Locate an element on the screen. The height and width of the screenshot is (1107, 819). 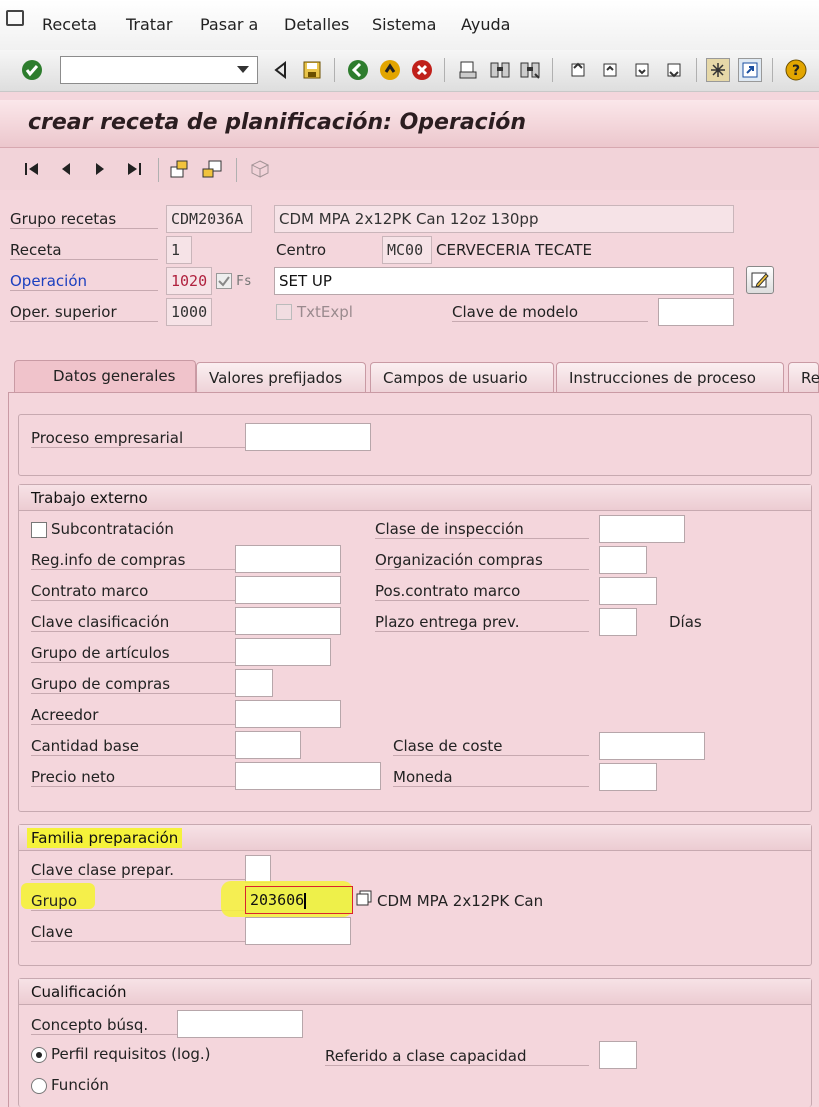
hierarchy-down-icon is located at coordinates (212, 169).